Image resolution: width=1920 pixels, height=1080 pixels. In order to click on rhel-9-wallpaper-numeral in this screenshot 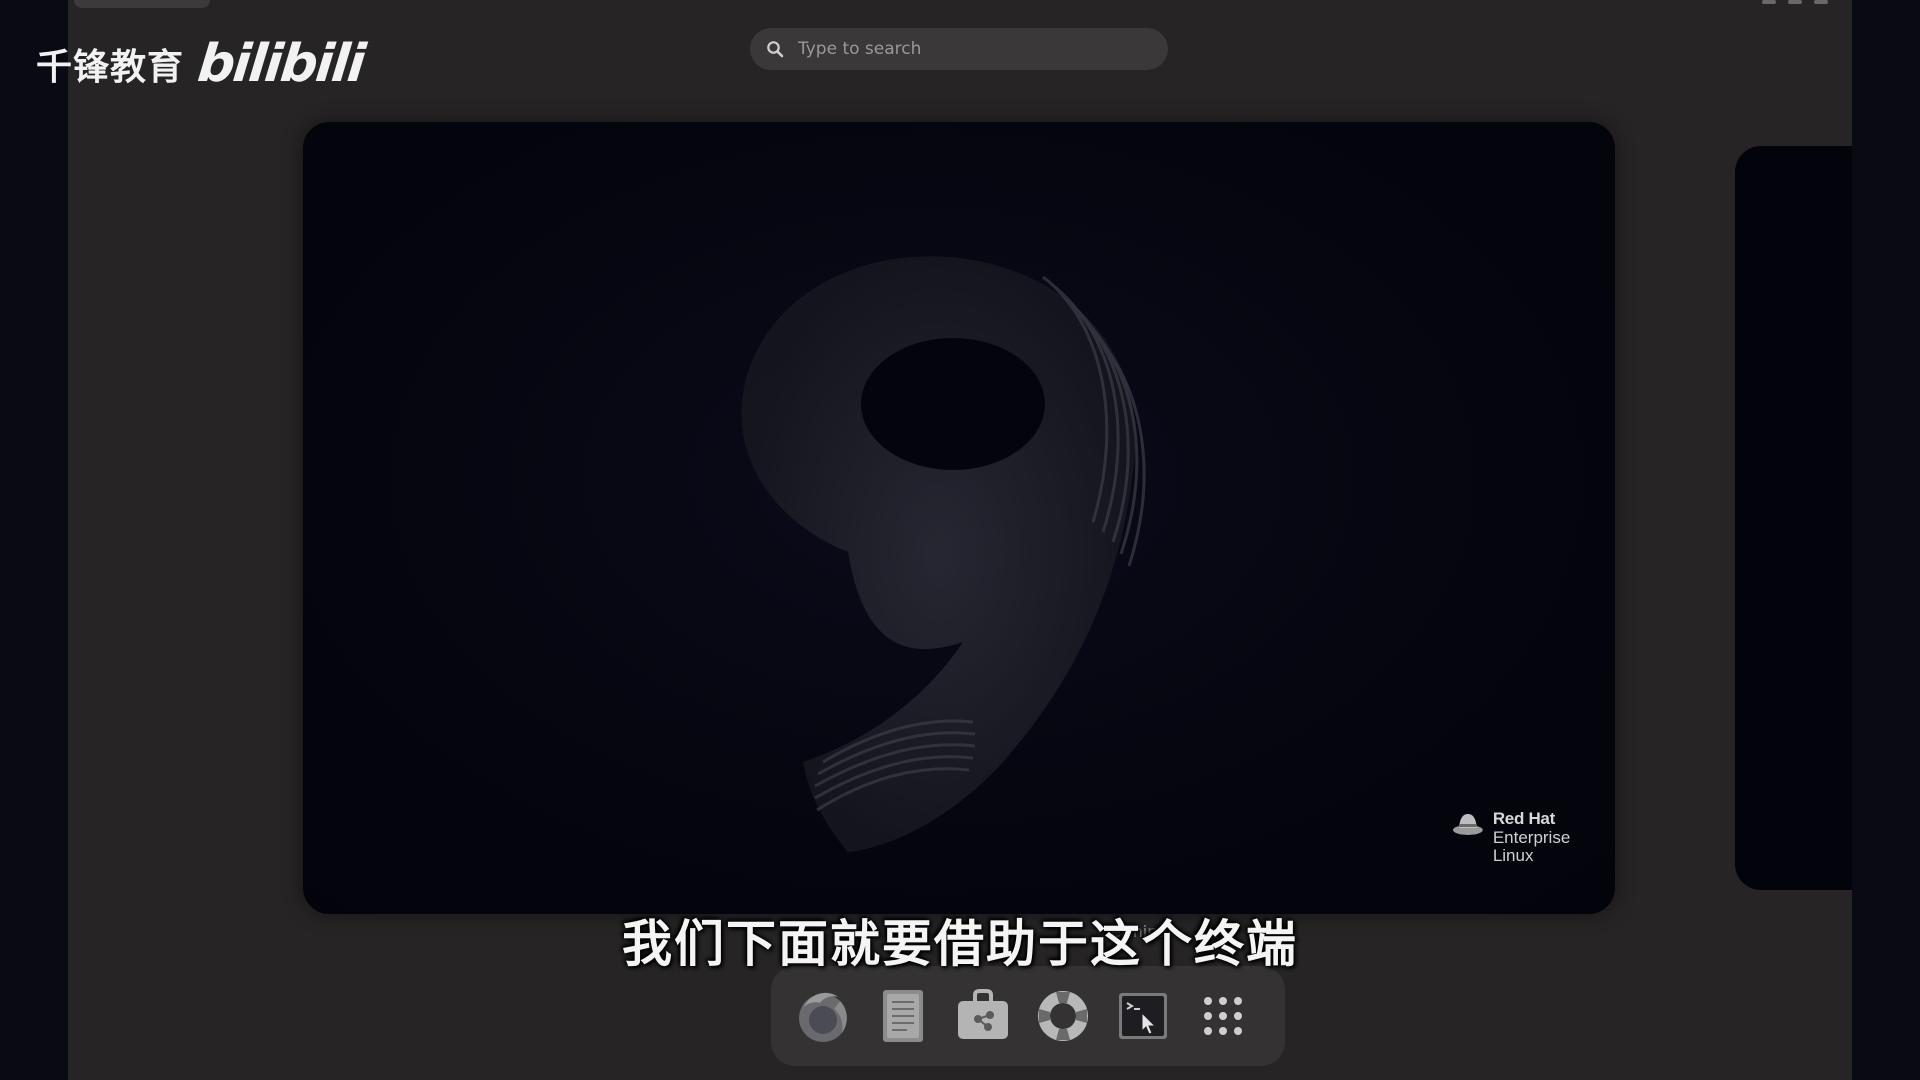, I will do `click(943, 554)`.